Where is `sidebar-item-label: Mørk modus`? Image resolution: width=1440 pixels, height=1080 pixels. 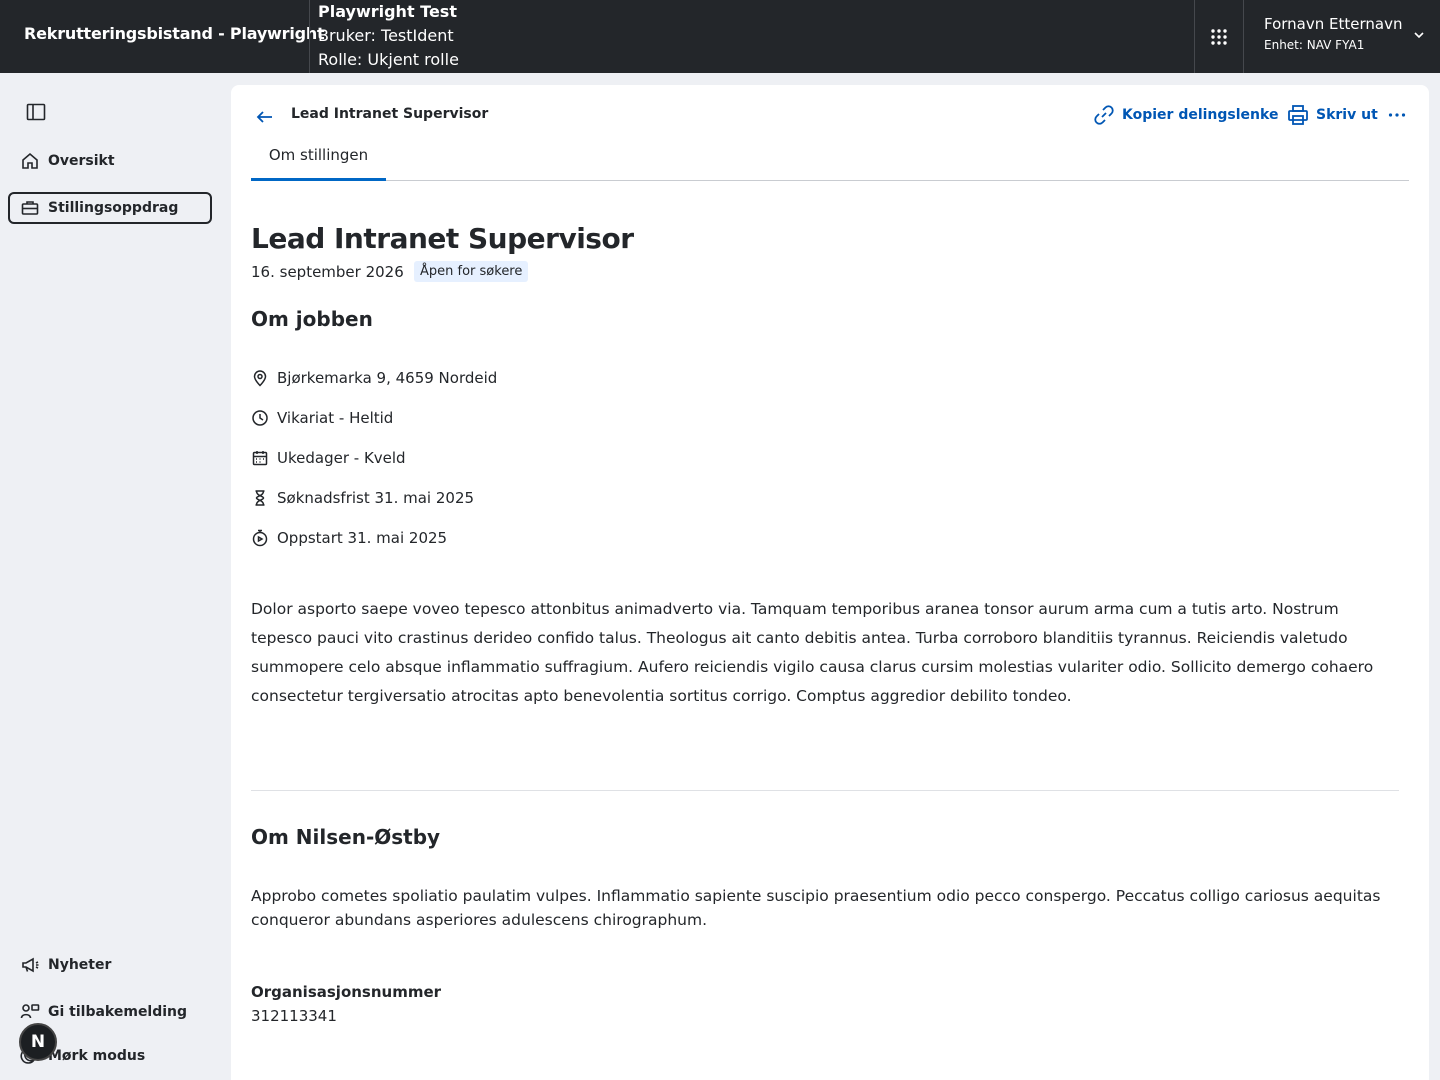 sidebar-item-label: Mørk modus is located at coordinates (97, 1056).